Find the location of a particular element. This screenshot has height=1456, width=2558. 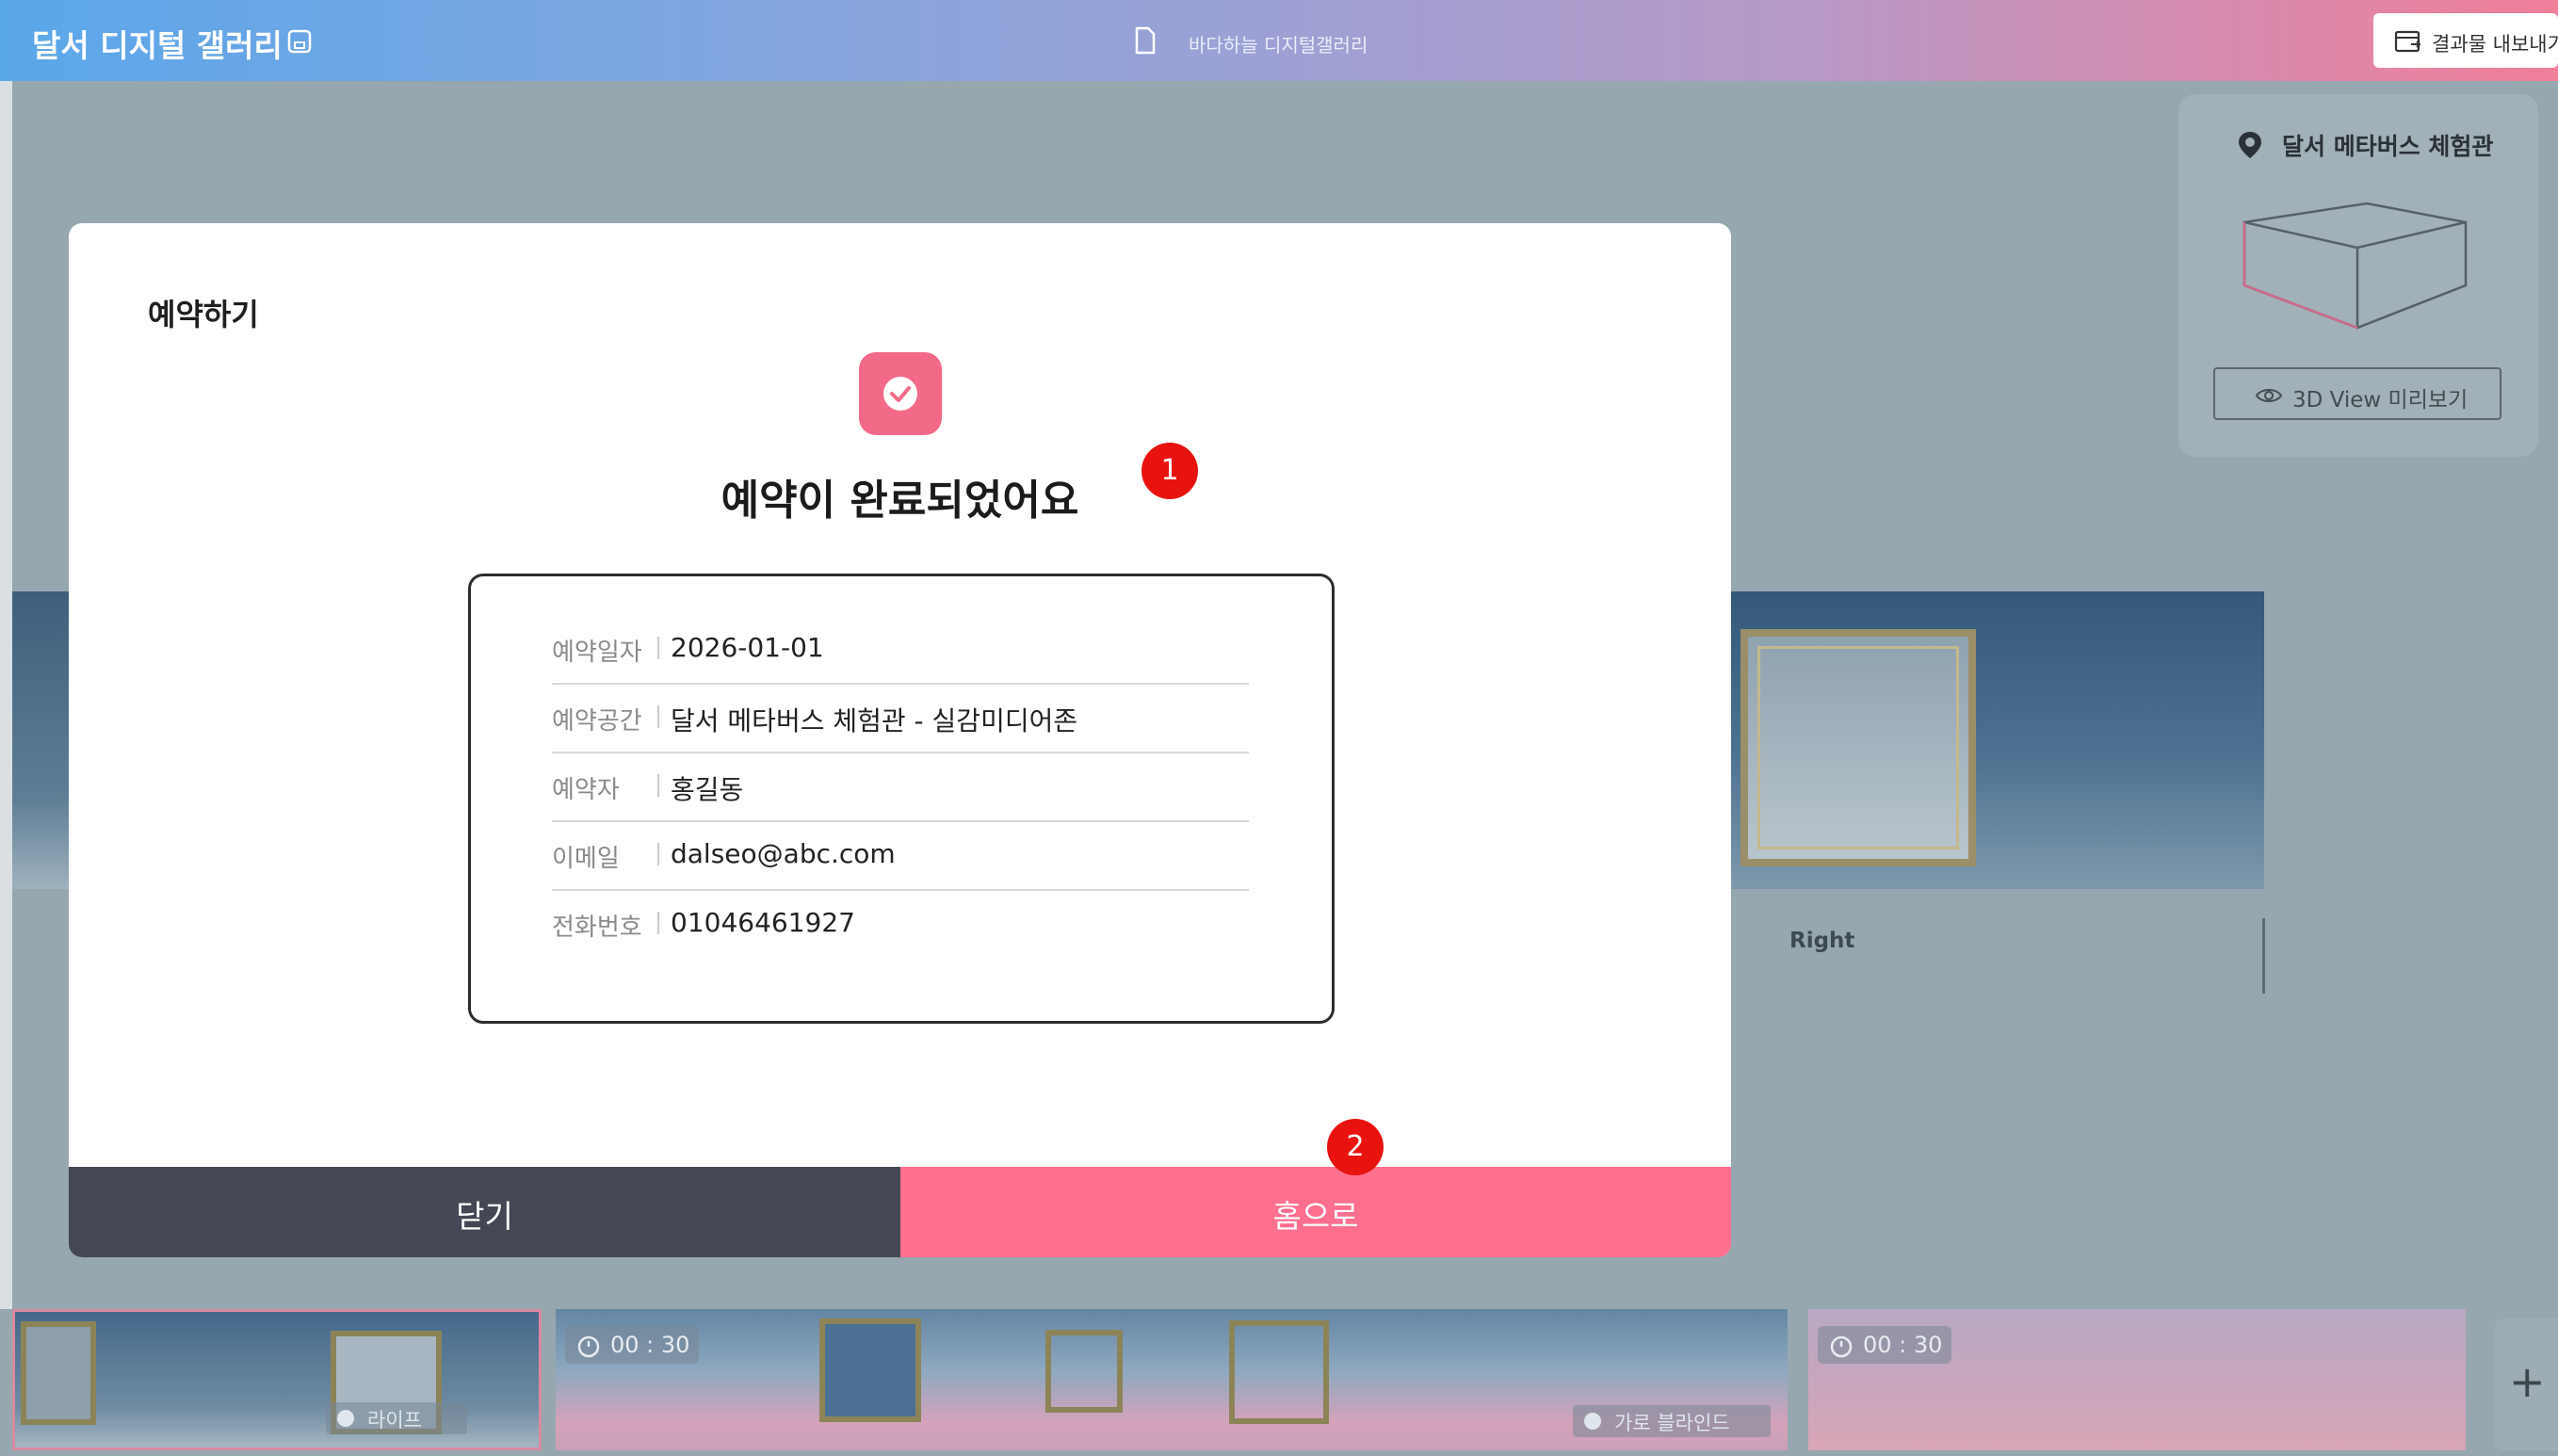

completion-message: 예약이 완료되었어요 is located at coordinates (899, 501).